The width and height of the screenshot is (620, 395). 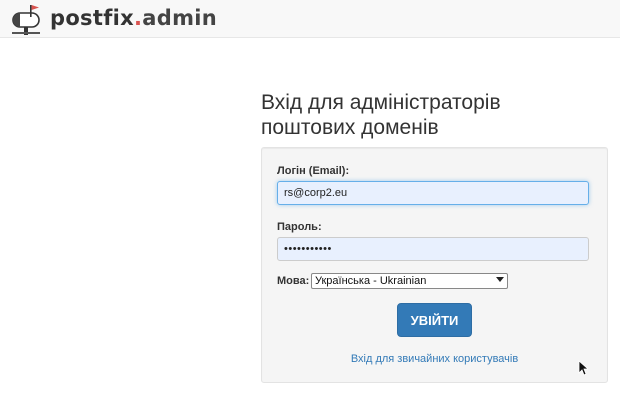 What do you see at coordinates (27, 19) in the screenshot?
I see `postfix-mailbox-logo-icon` at bounding box center [27, 19].